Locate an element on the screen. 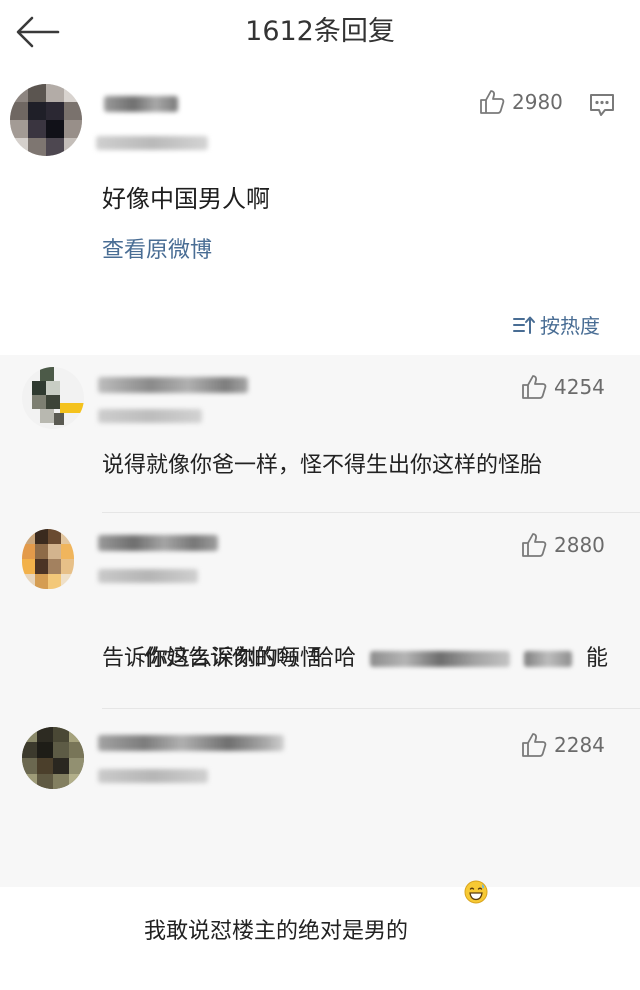 The image size is (640, 990). reply-content-part: 我敢说怼楼主的绝对是男的 is located at coordinates (275, 931).